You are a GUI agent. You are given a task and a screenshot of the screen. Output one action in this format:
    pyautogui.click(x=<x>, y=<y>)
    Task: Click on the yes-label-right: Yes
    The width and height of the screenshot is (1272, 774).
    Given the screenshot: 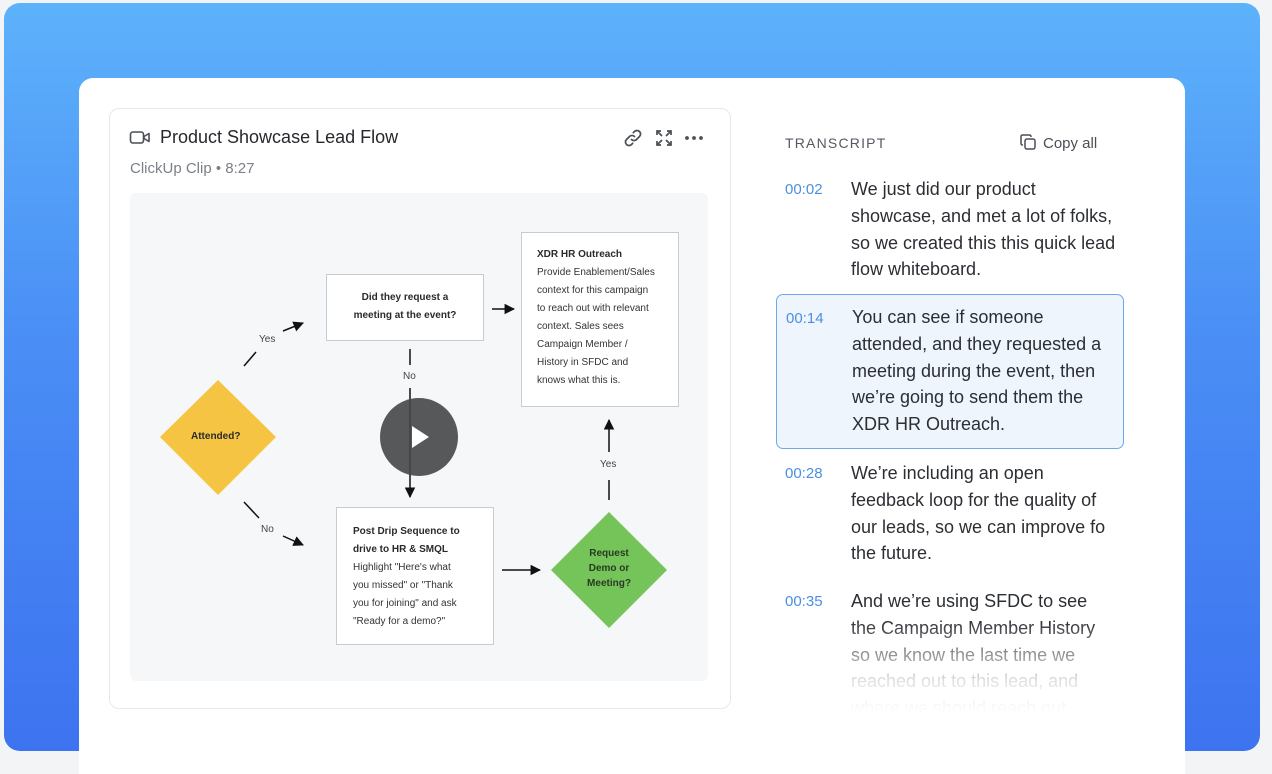 What is the action you would take?
    pyautogui.click(x=608, y=464)
    